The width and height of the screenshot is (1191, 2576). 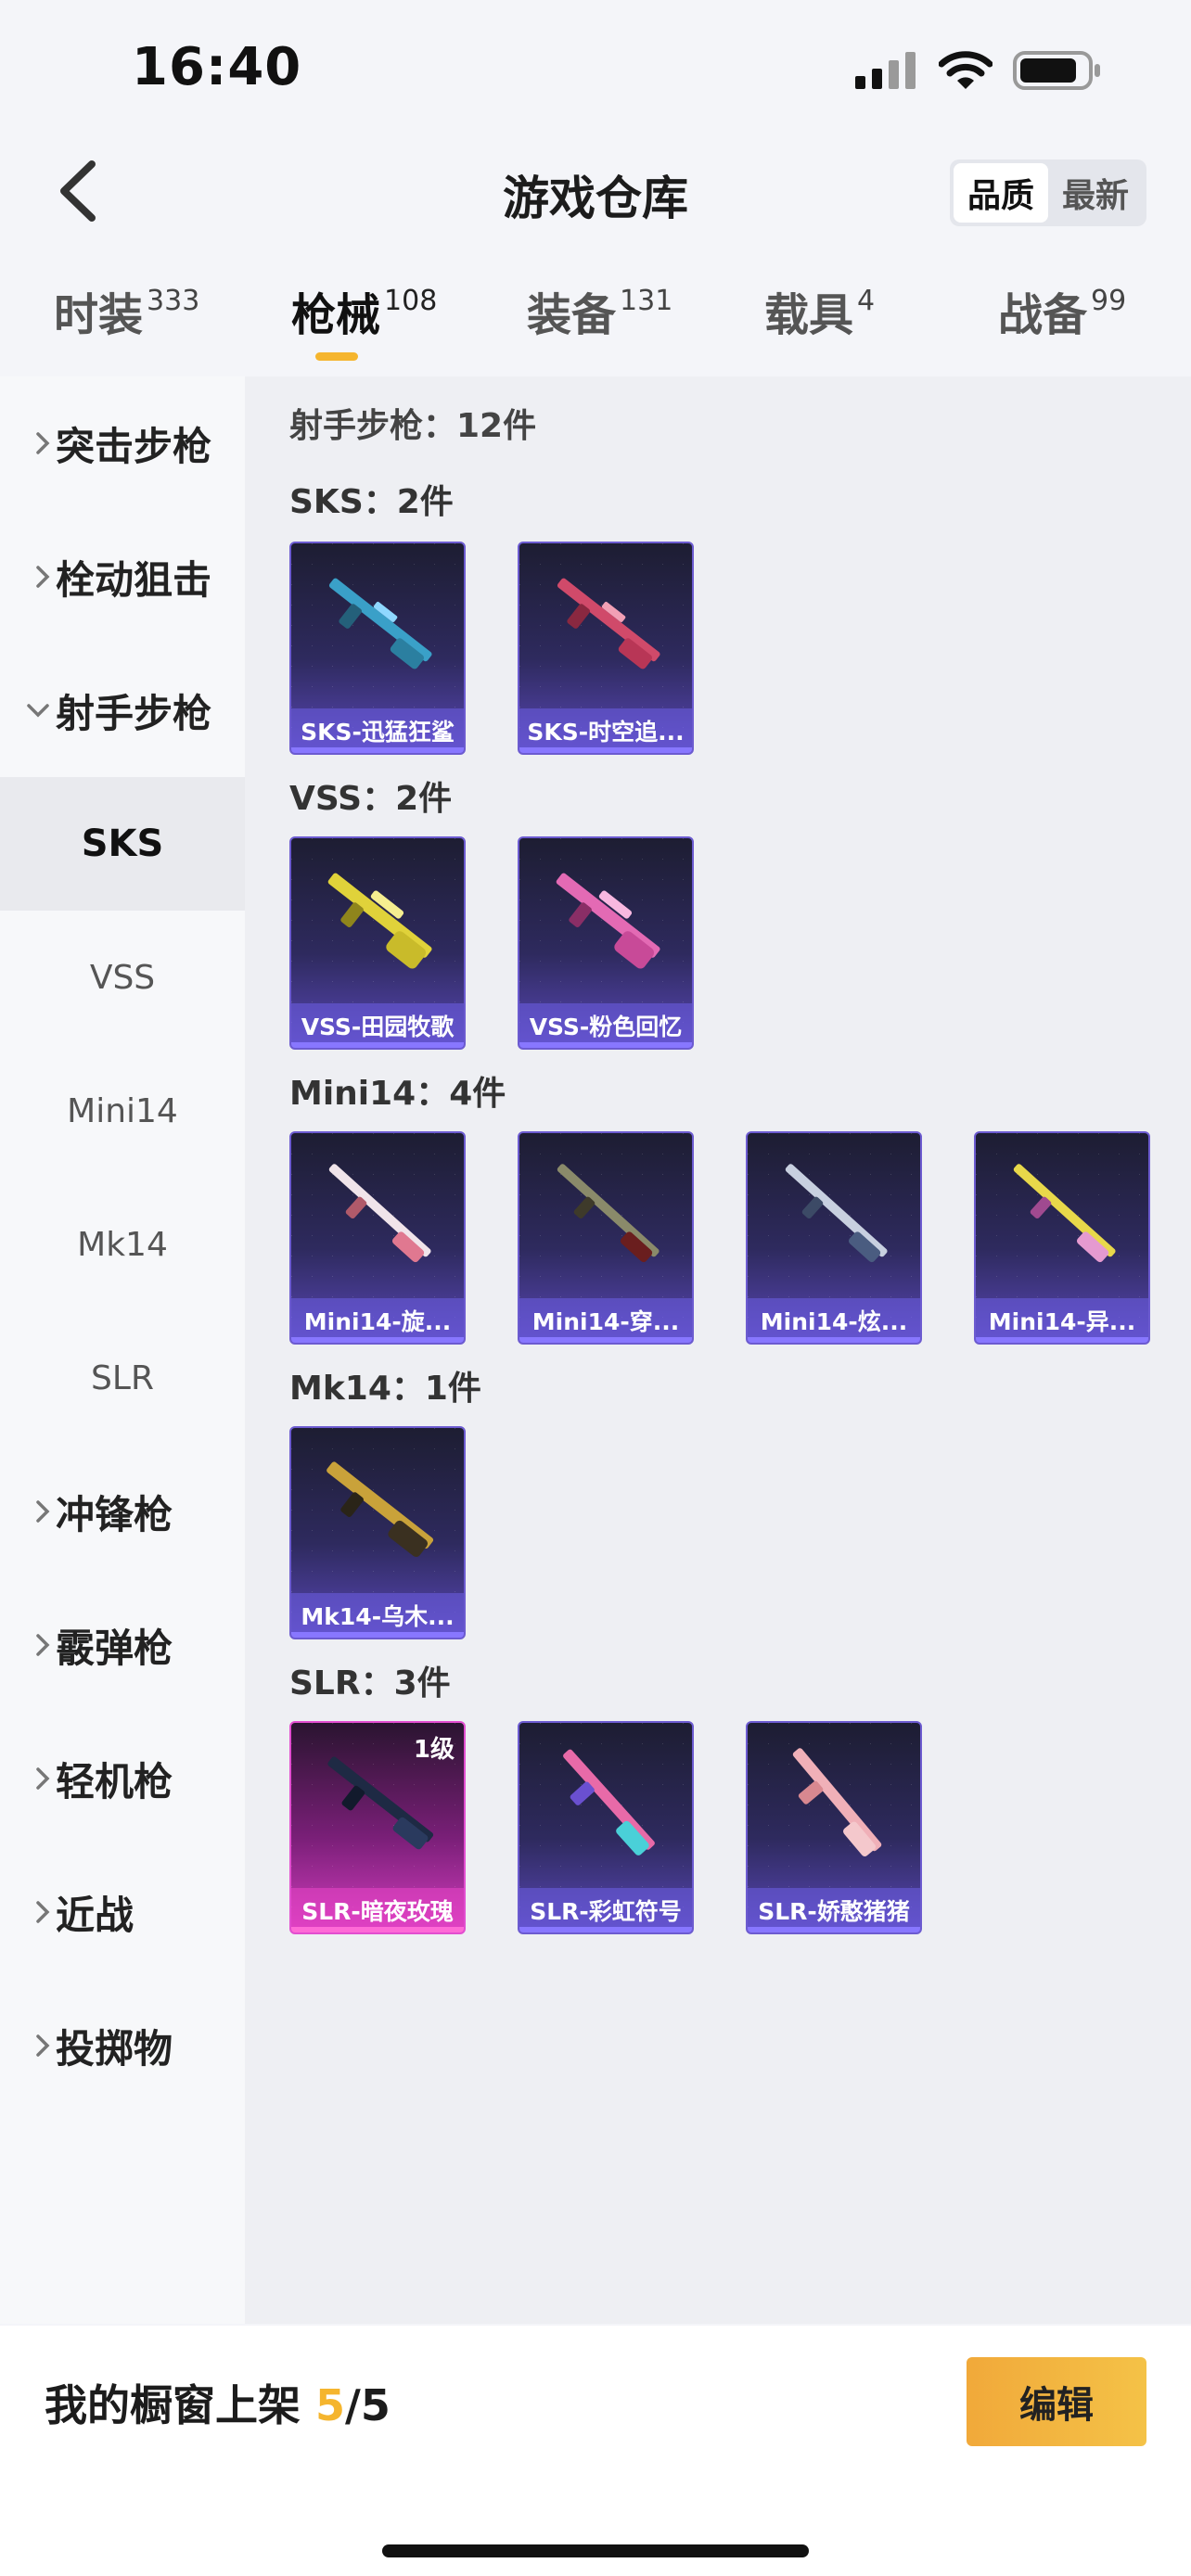 I want to click on item-card: VSS-粉色回忆, so click(x=606, y=943).